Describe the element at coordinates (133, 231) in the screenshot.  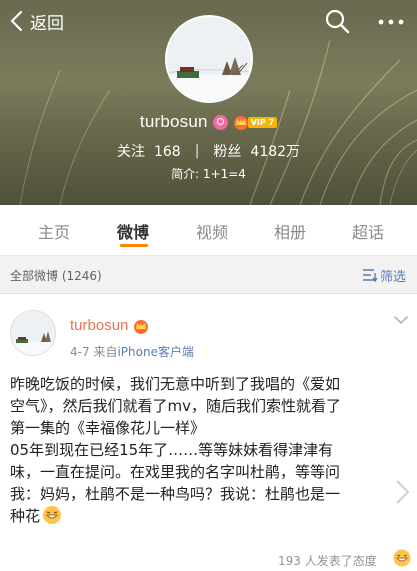
I see `tab-weibo: 微博` at that location.